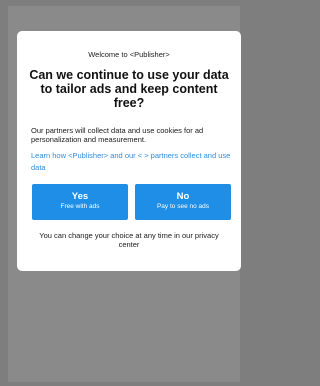  I want to click on no-button-sublabel: Pay to see no ads, so click(183, 206).